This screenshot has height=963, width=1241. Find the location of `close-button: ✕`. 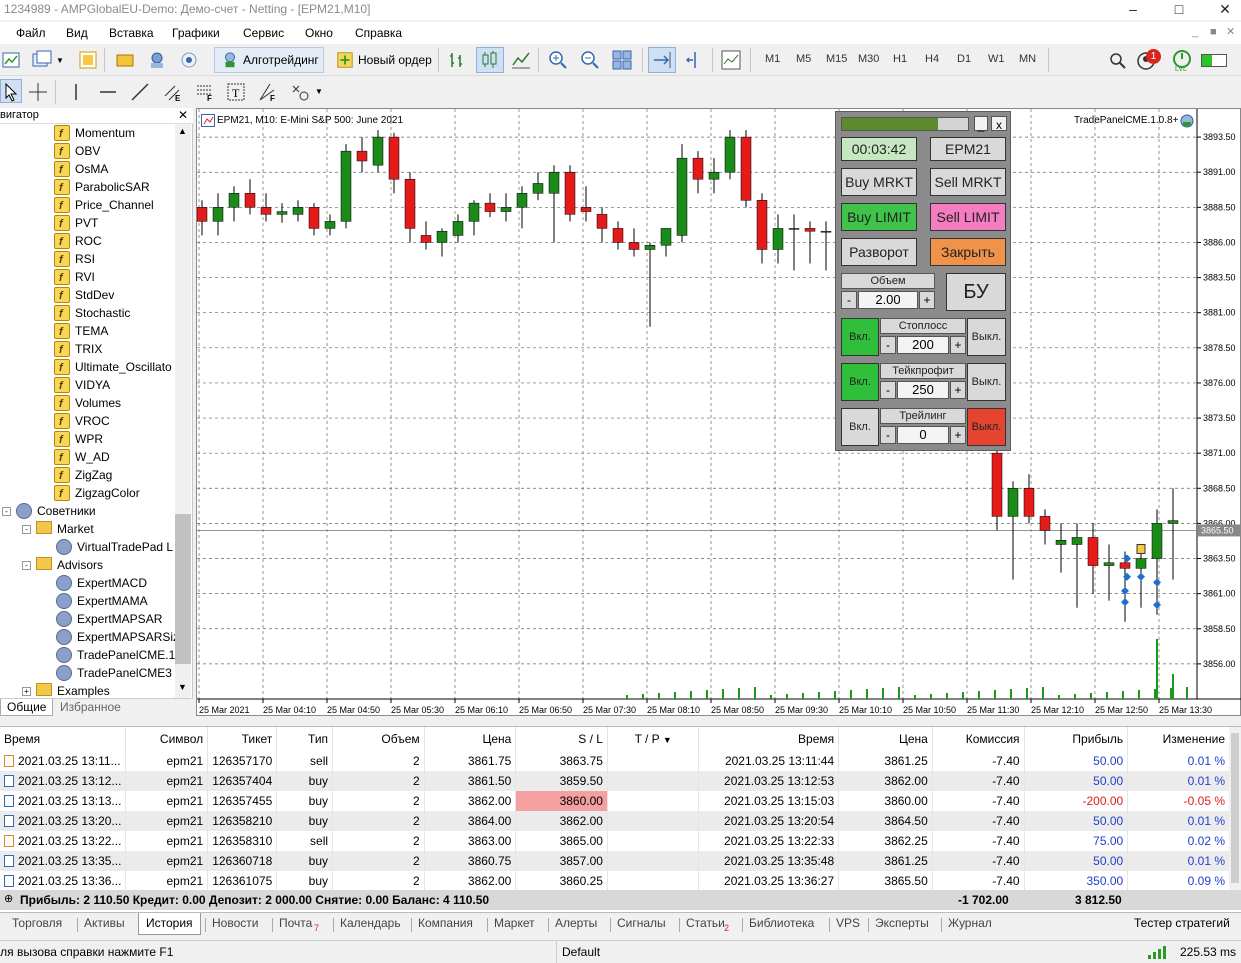

close-button: ✕ is located at coordinates (1221, 10).